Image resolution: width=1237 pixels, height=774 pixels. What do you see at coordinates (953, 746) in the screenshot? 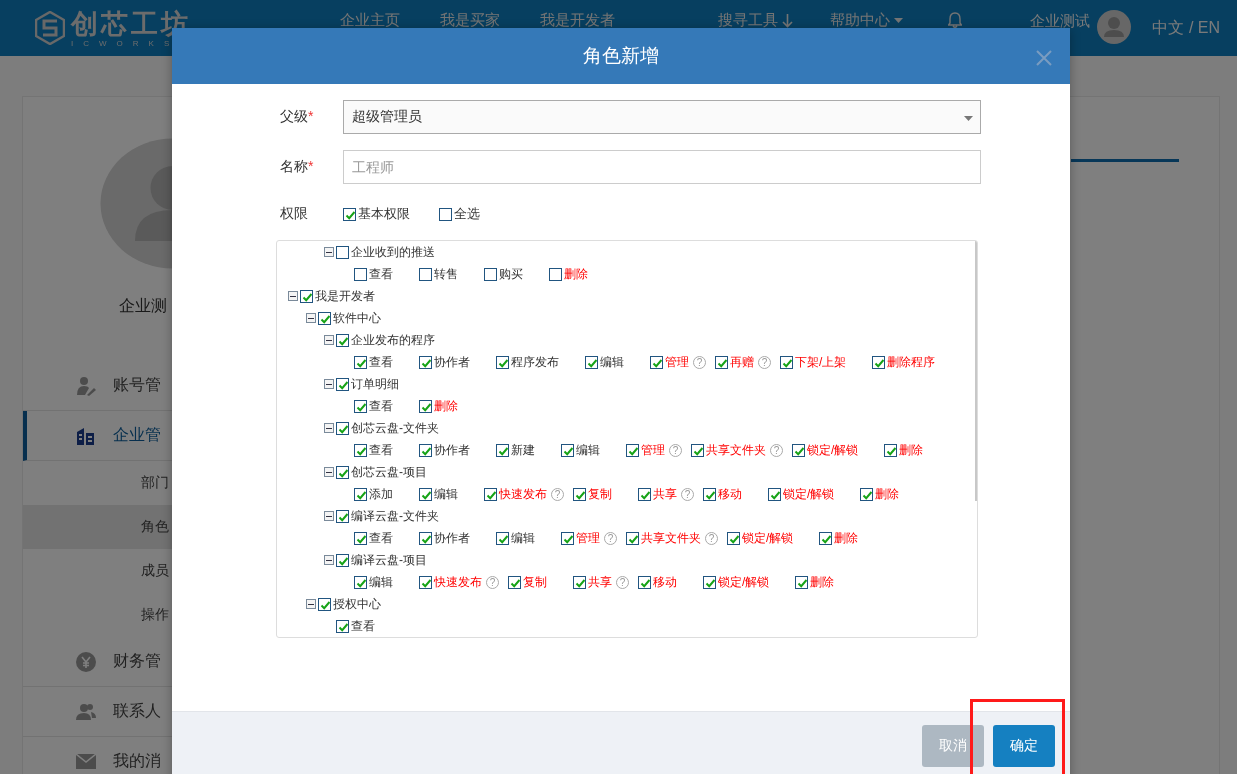
I see `cancel-button: 取消` at bounding box center [953, 746].